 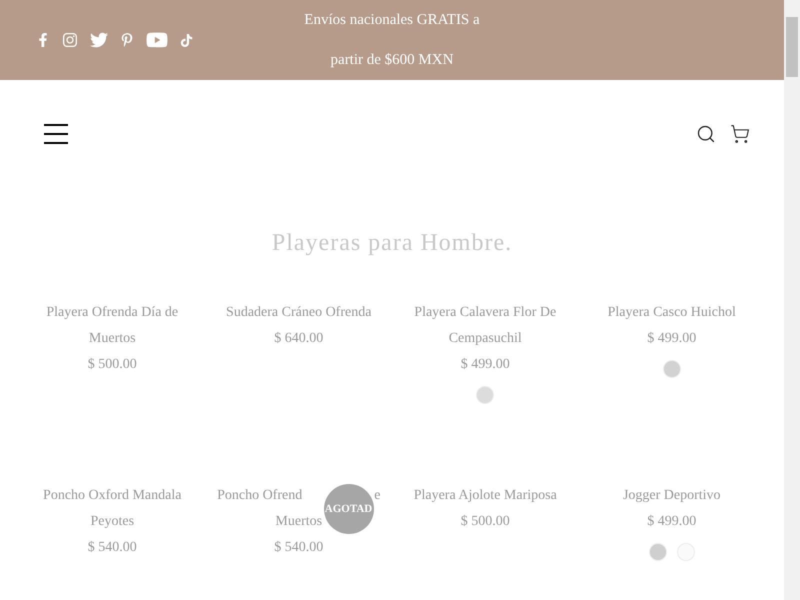 What do you see at coordinates (671, 496) in the screenshot?
I see `product-title: Jogger Deportivo` at bounding box center [671, 496].